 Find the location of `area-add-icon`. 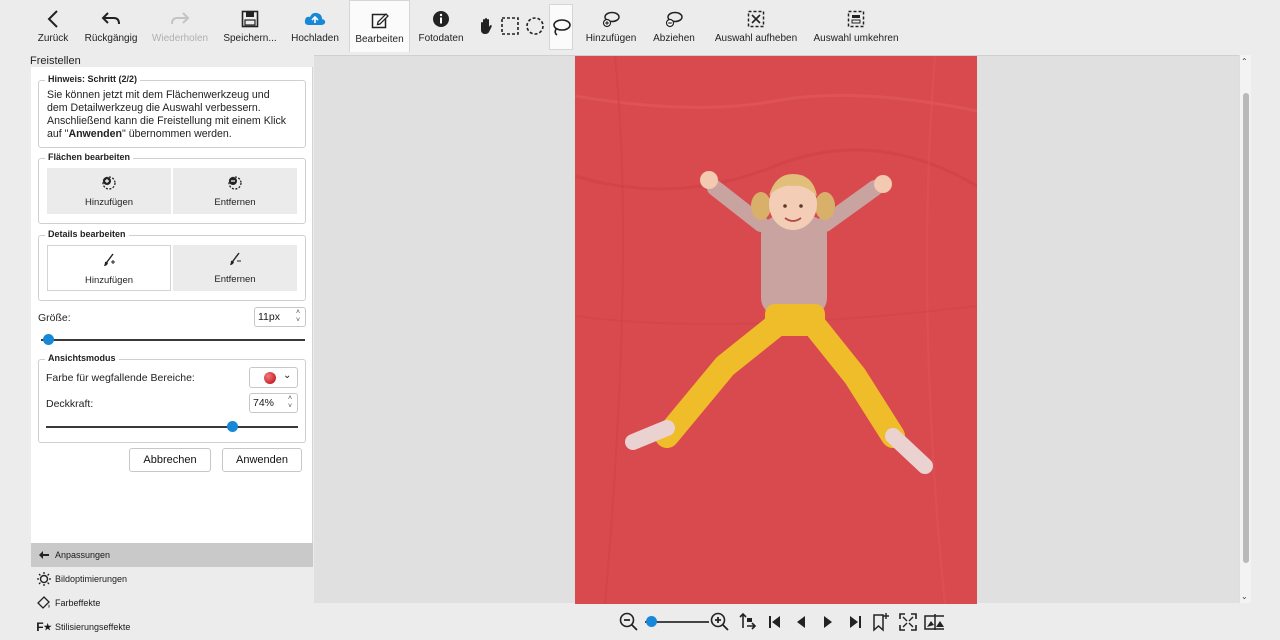

area-add-icon is located at coordinates (109, 183).